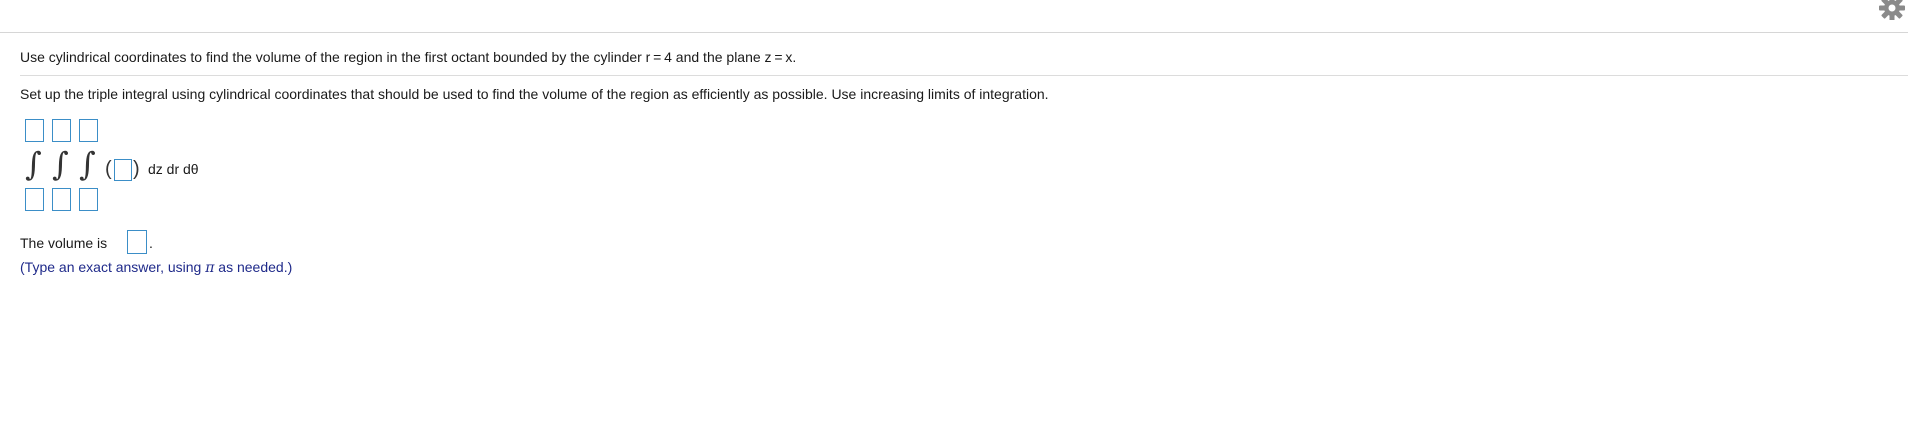 This screenshot has height=437, width=1920. I want to click on integrand-input, so click(123, 170).